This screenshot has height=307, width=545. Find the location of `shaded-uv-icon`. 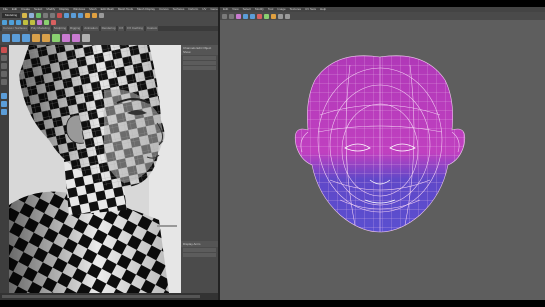

shaded-uv-icon is located at coordinates (287, 16).